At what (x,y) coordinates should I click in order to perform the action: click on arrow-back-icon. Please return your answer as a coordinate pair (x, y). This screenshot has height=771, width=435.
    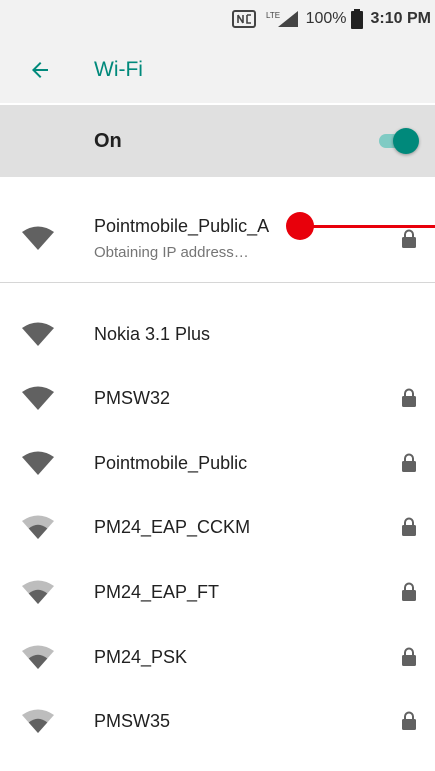
    Looking at the image, I should click on (40, 70).